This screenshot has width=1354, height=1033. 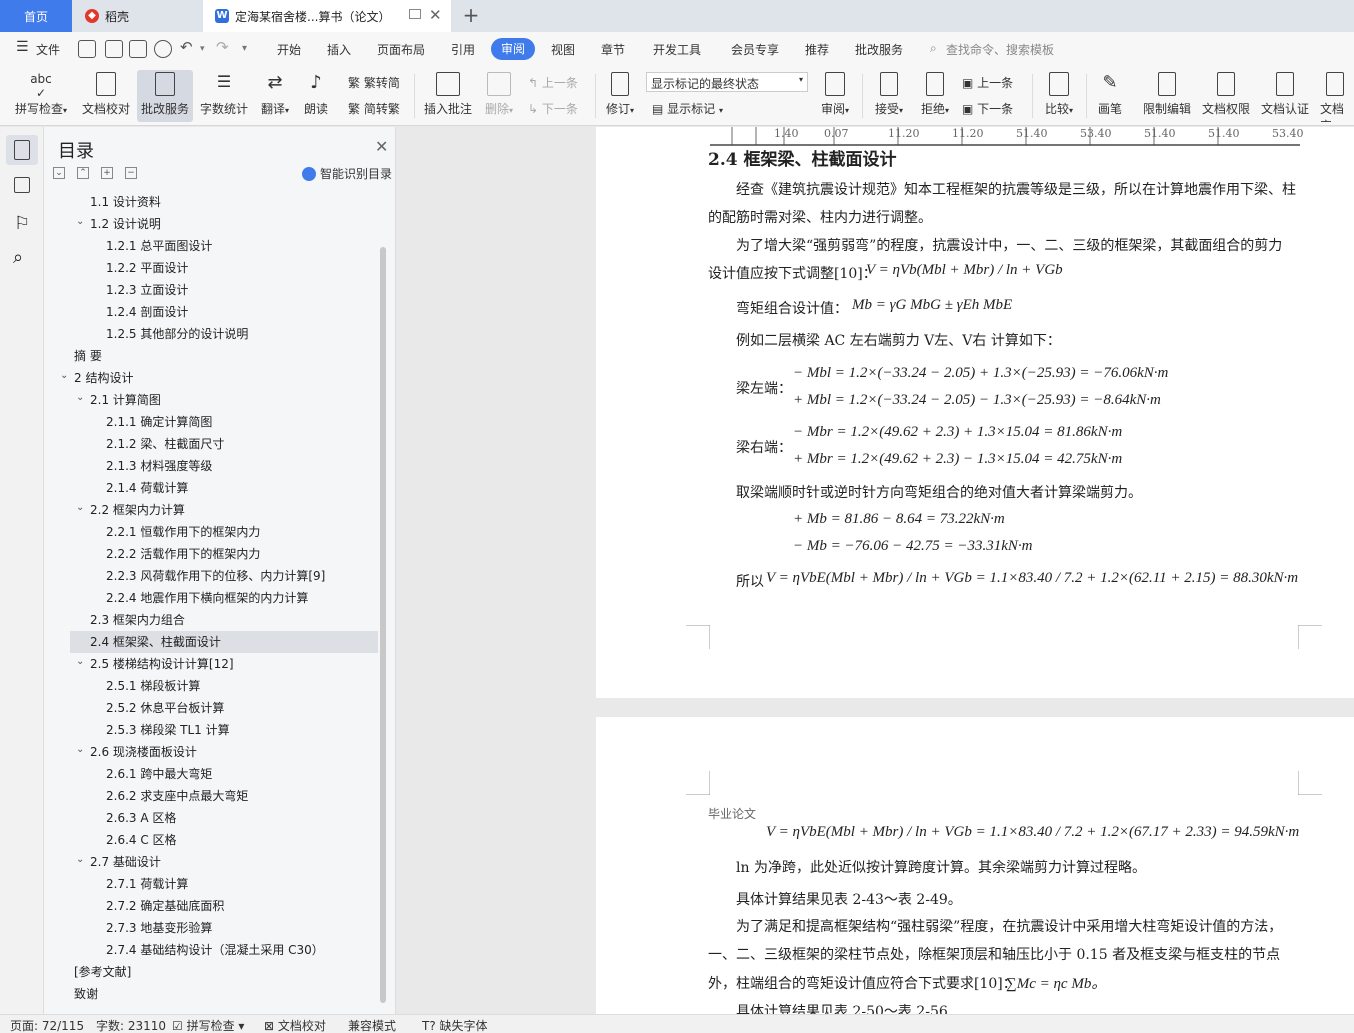 I want to click on document-permission-button: 文档权限, so click(x=1226, y=96).